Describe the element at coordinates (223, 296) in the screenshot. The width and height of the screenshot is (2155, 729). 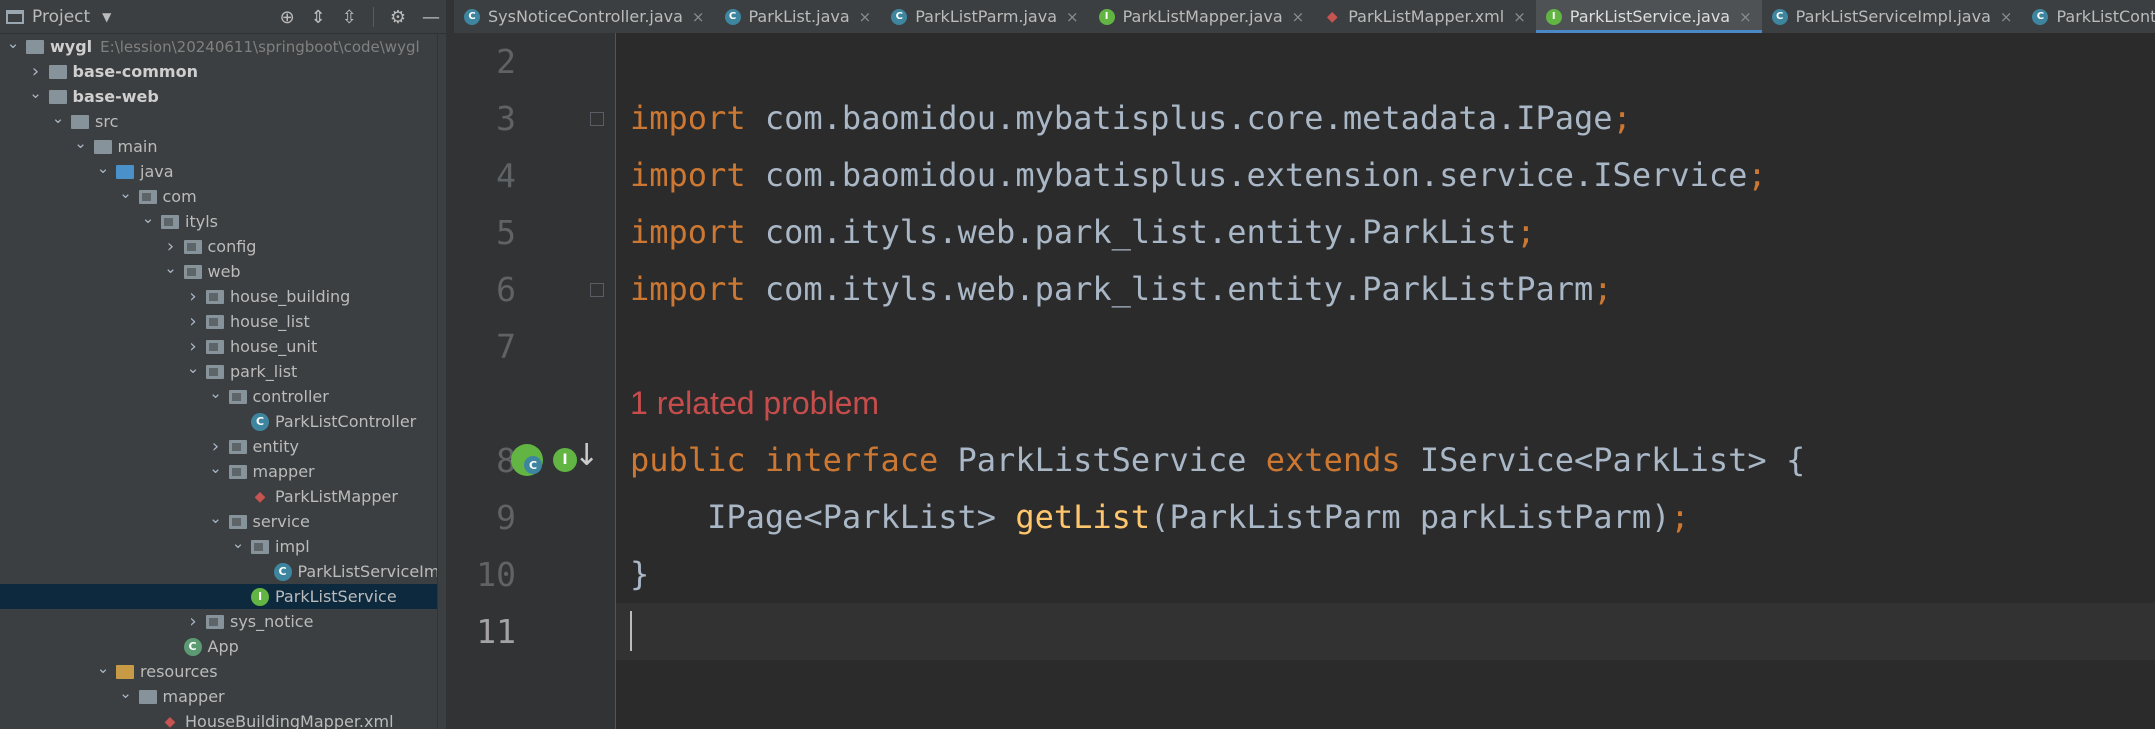
I see `tree-item-house-building: › house_building` at that location.